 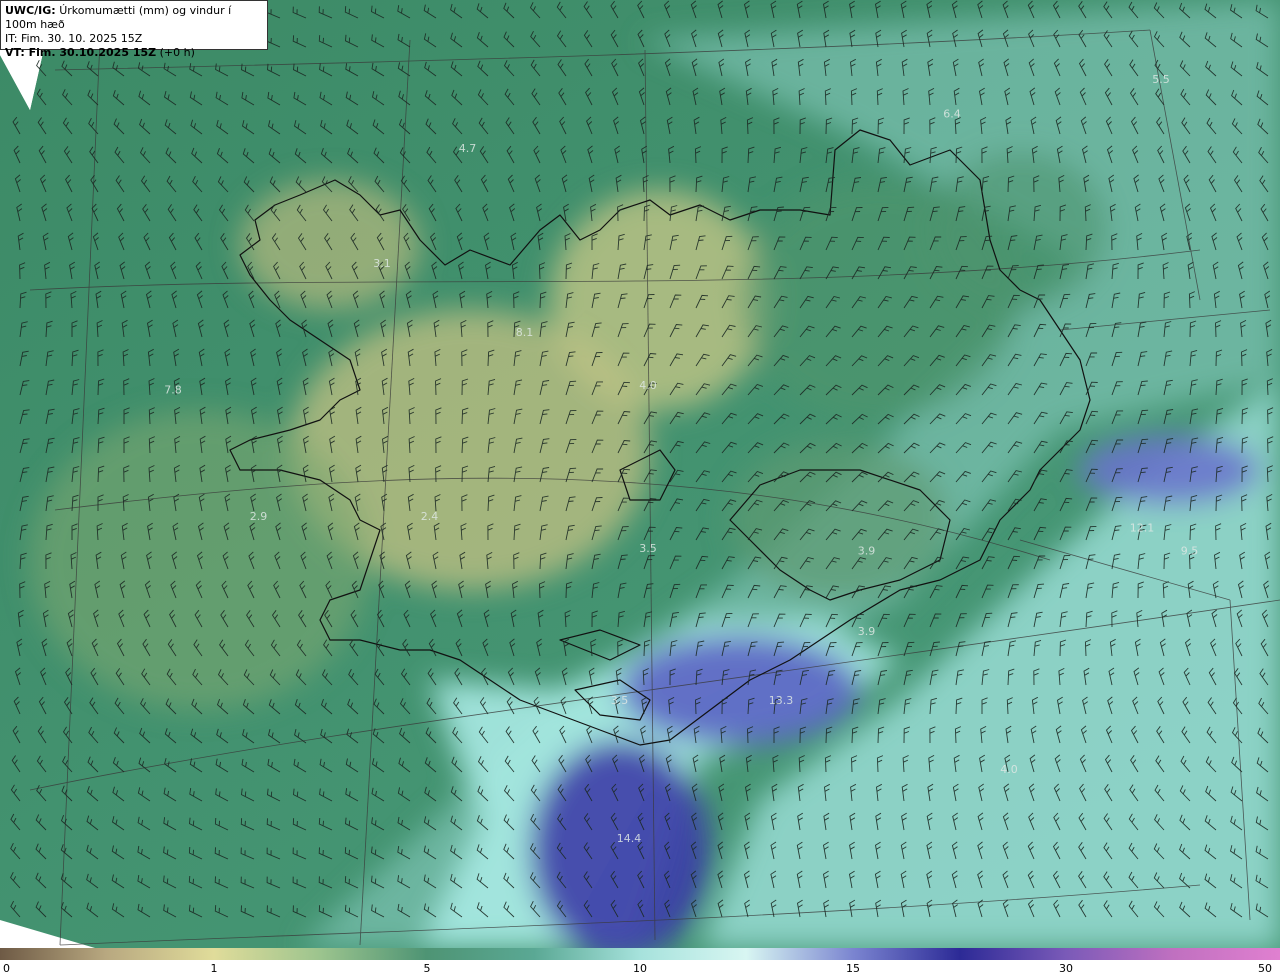 What do you see at coordinates (382, 263) in the screenshot?
I see `max-value-label: 3.1` at bounding box center [382, 263].